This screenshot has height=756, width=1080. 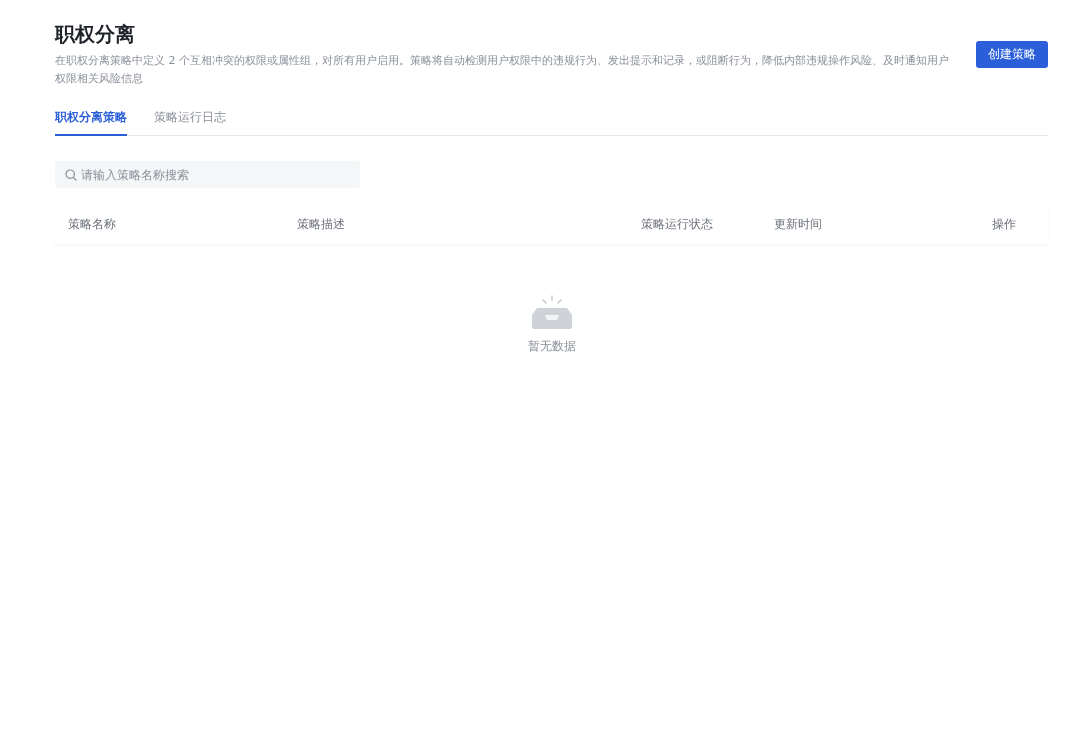 What do you see at coordinates (551, 312) in the screenshot?
I see `empty-tray-icon` at bounding box center [551, 312].